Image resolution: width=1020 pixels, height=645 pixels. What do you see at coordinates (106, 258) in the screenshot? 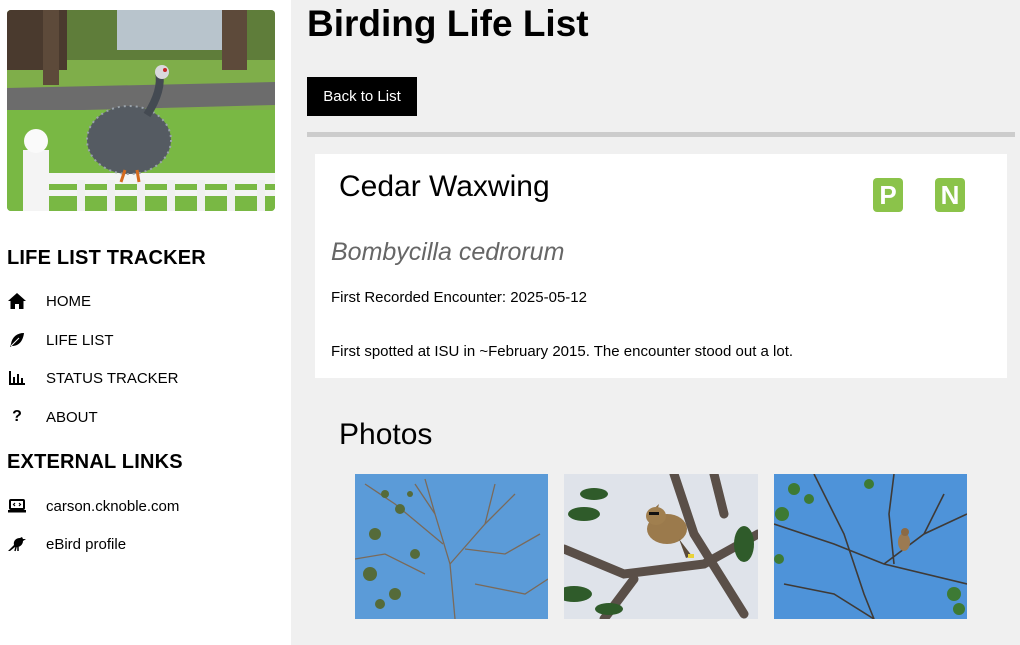
I see `sidebar-title: LIFE LIST TRACKER` at bounding box center [106, 258].